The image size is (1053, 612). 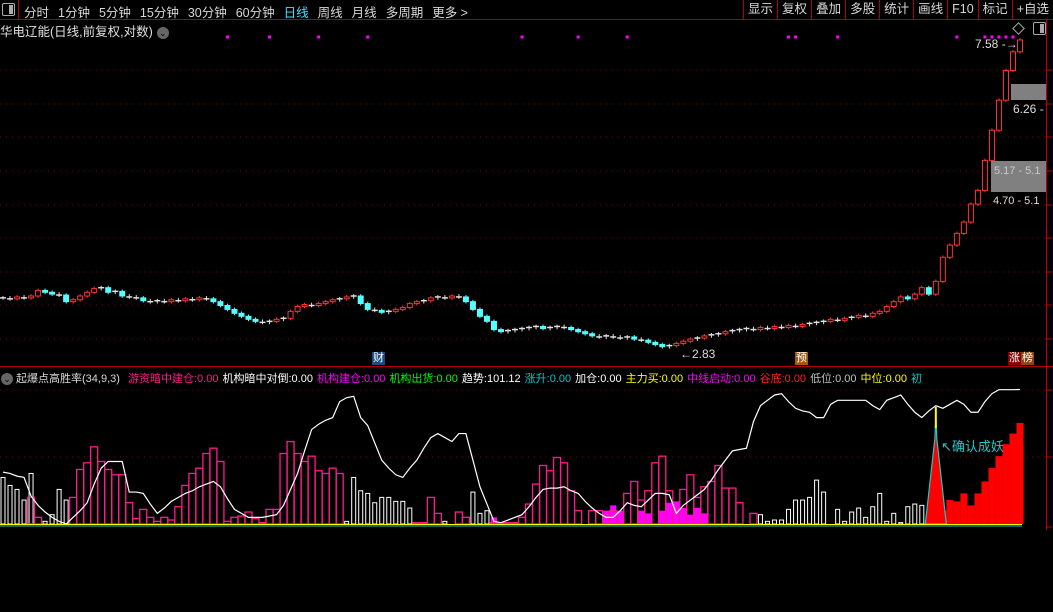 What do you see at coordinates (162, 379) in the screenshot?
I see `indicator-item-label: 游资暗中建仓:` at bounding box center [162, 379].